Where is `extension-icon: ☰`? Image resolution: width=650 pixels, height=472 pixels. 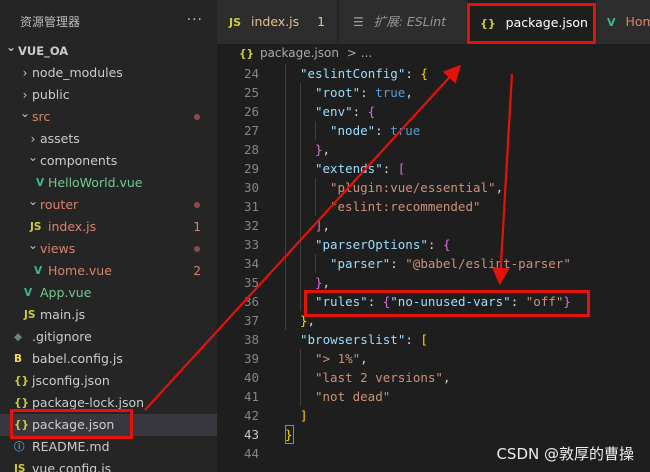 extension-icon: ☰ is located at coordinates (358, 22).